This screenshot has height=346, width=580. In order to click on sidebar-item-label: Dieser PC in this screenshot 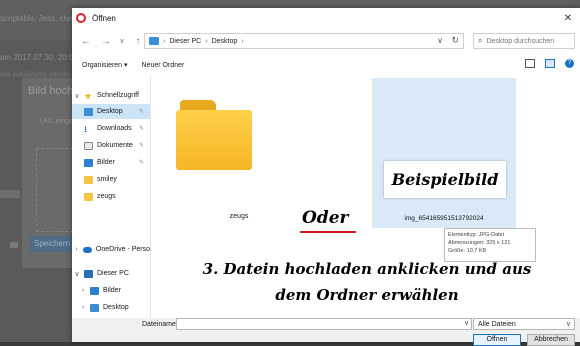, I will do `click(113, 273)`.